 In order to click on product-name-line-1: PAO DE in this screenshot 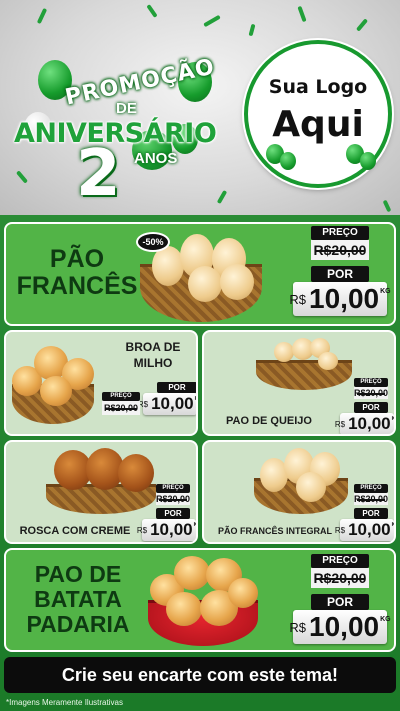, I will do `click(78, 574)`.